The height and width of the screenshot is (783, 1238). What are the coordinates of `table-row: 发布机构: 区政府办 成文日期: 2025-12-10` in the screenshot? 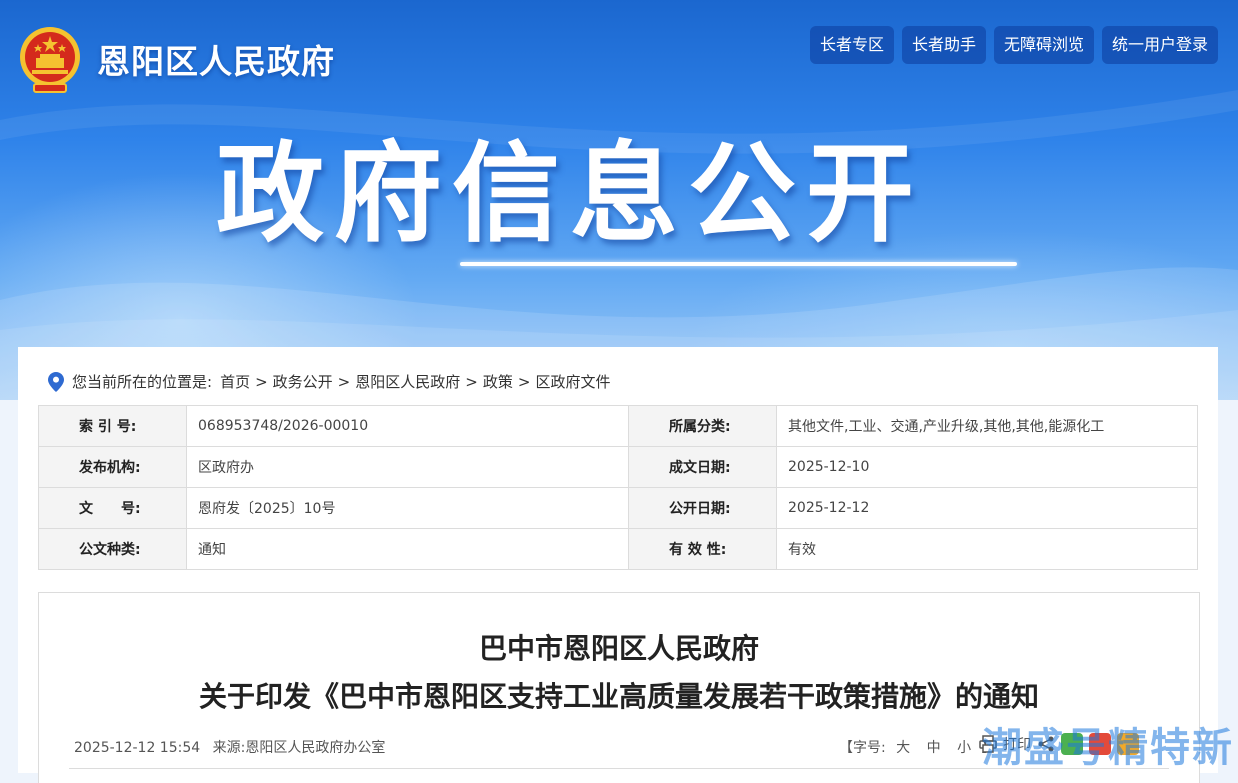 It's located at (618, 467).